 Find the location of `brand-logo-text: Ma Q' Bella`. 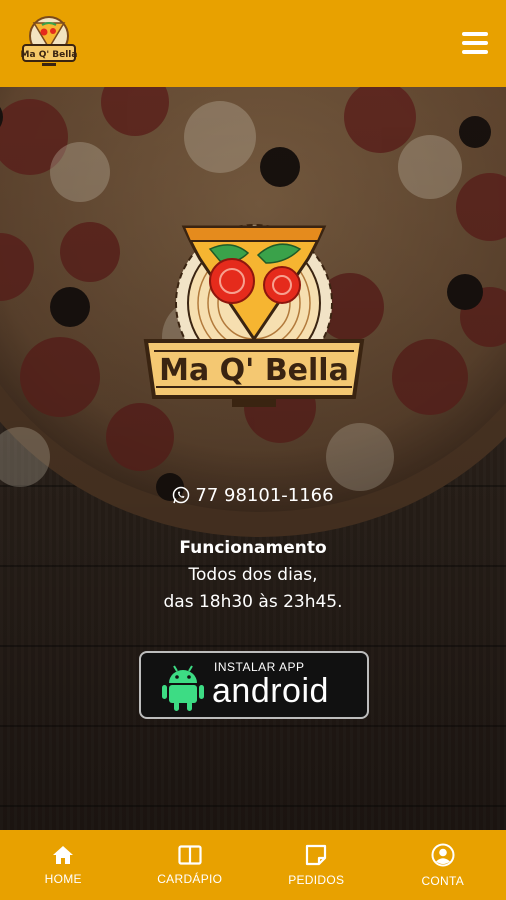

brand-logo-text: Ma Q' Bella is located at coordinates (254, 370).